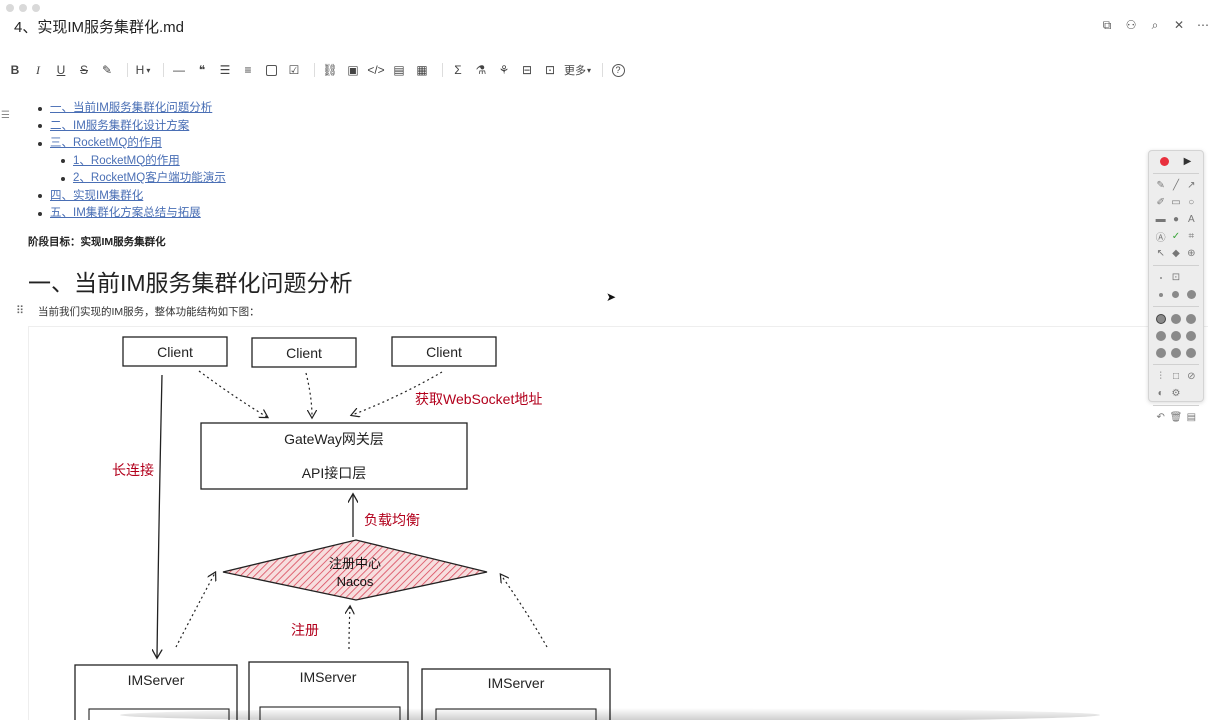  Describe the element at coordinates (1188, 162) in the screenshot. I see `play-icon: ▶` at that location.